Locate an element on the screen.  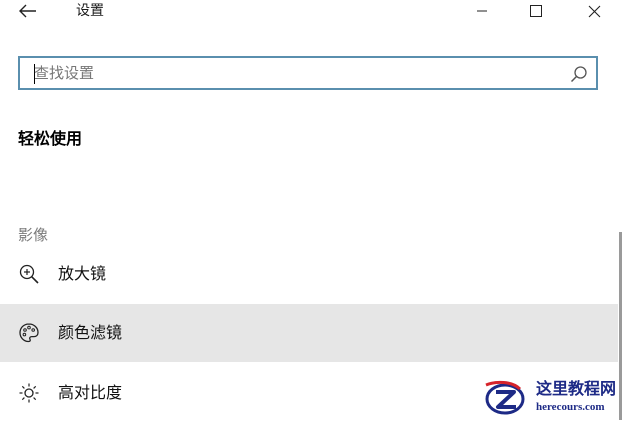
back-arrow-icon is located at coordinates (27, 11).